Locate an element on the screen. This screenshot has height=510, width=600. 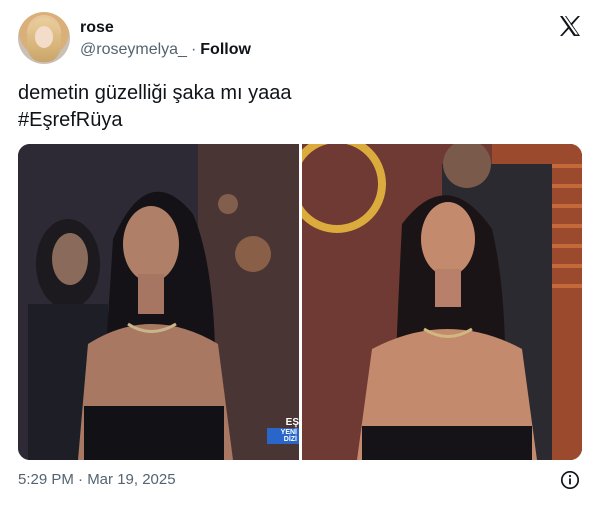
channel-logo: EŞ YENİ DİZİ is located at coordinates (283, 431).